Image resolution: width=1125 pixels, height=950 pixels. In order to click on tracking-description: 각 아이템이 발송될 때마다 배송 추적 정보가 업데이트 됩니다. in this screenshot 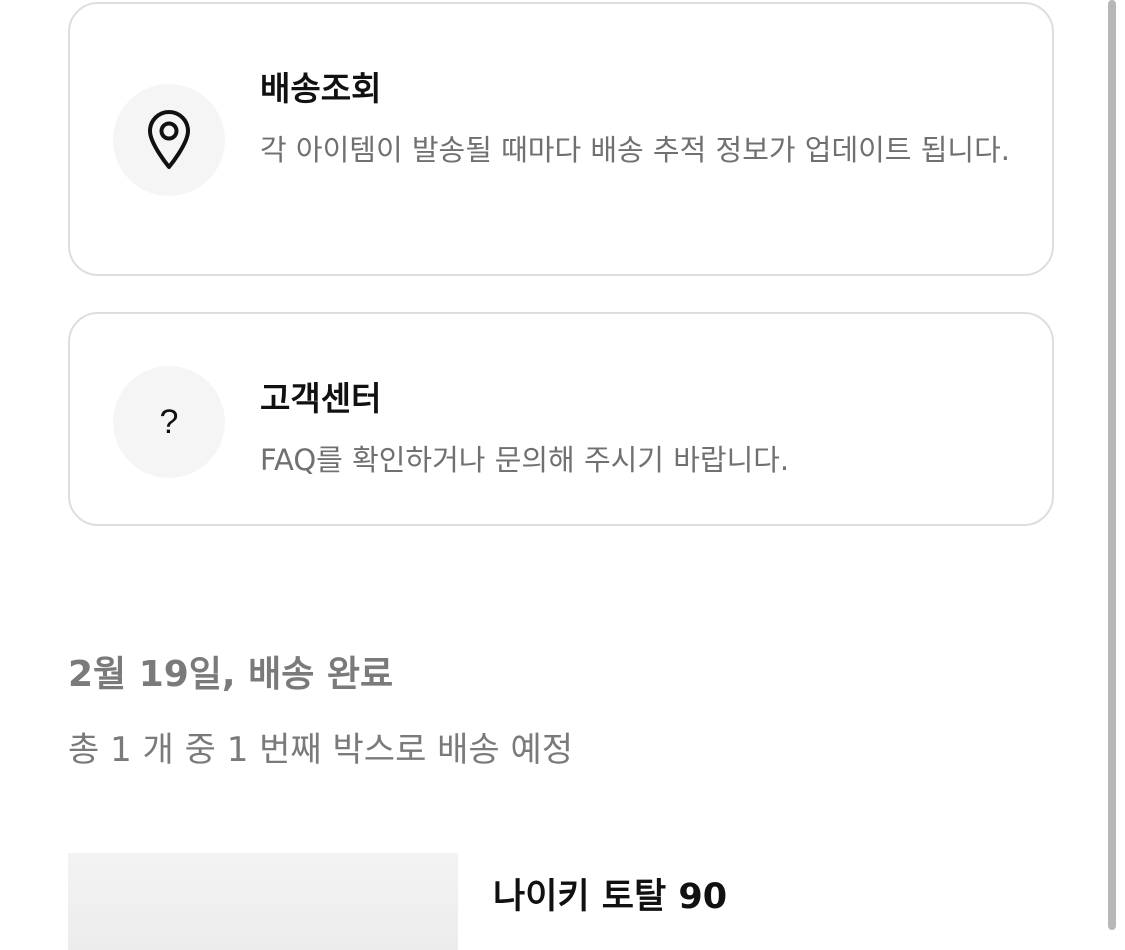, I will do `click(635, 150)`.